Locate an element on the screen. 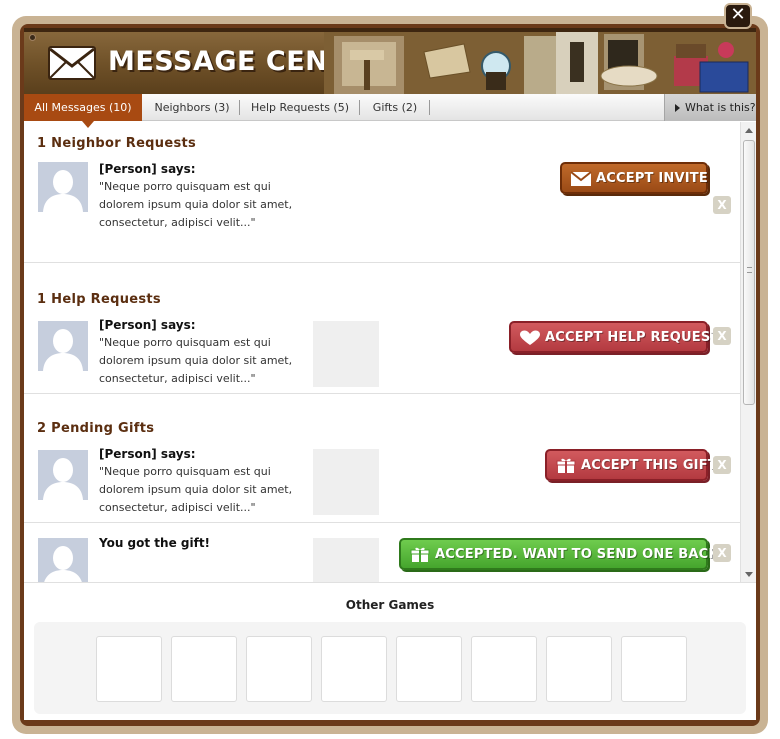 This screenshot has height=739, width=780. accept-invite-button: ACCEPT INVITE is located at coordinates (634, 178).